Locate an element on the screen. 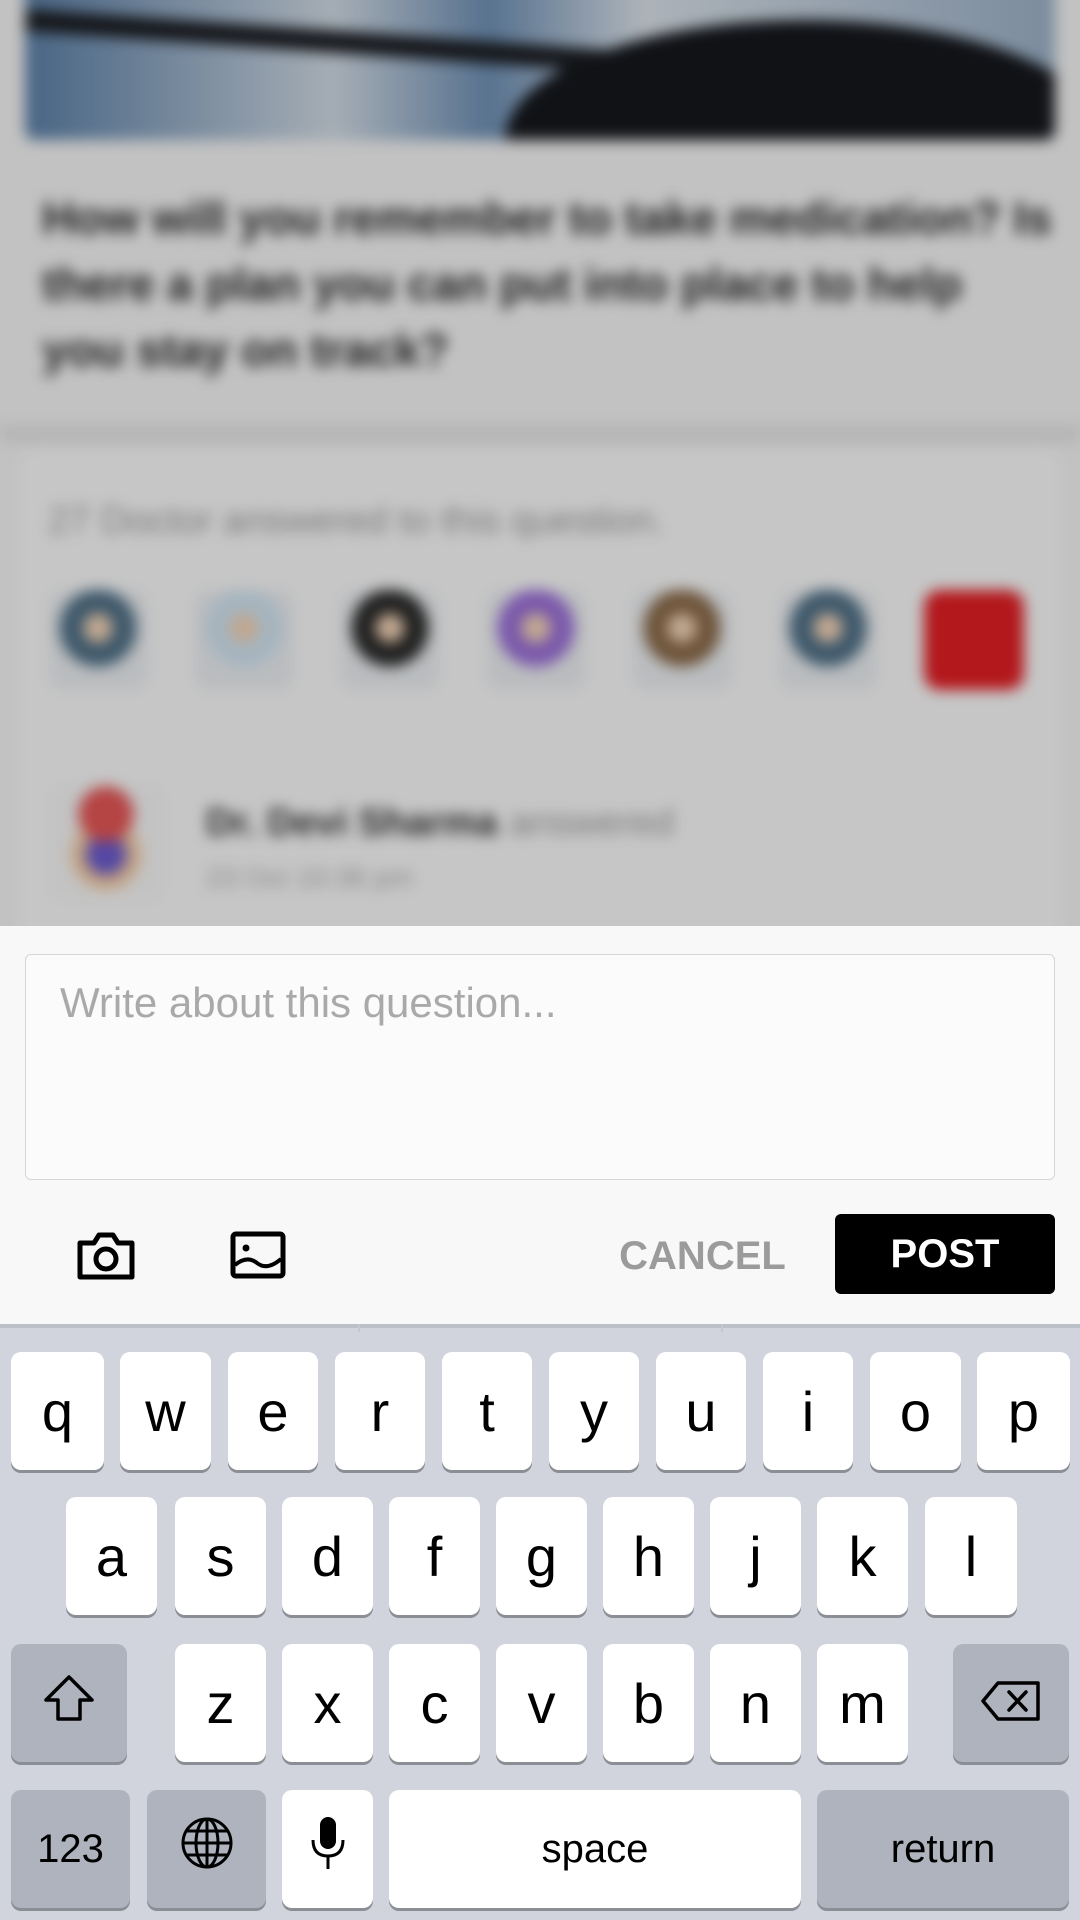 This screenshot has height=1920, width=1080. camera-icon is located at coordinates (106, 1257).